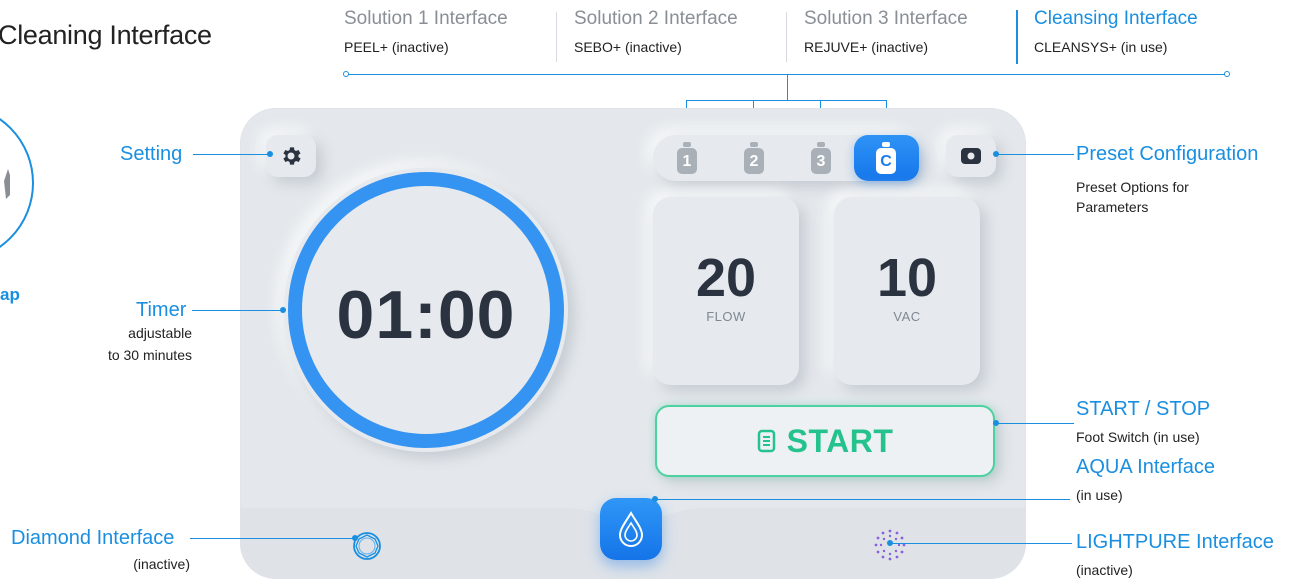 The width and height of the screenshot is (1297, 583). Describe the element at coordinates (1112, 207) in the screenshot. I see `callout-preset-sub2: Parameters` at that location.